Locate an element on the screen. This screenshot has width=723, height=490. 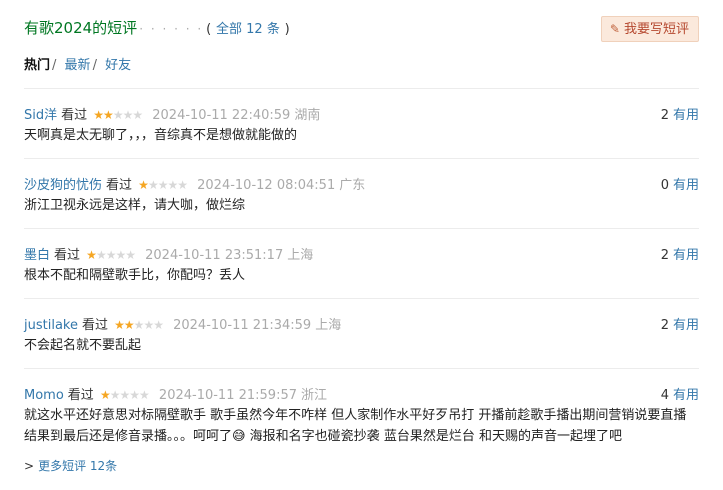
tab-latest: 最新 is located at coordinates (78, 65).